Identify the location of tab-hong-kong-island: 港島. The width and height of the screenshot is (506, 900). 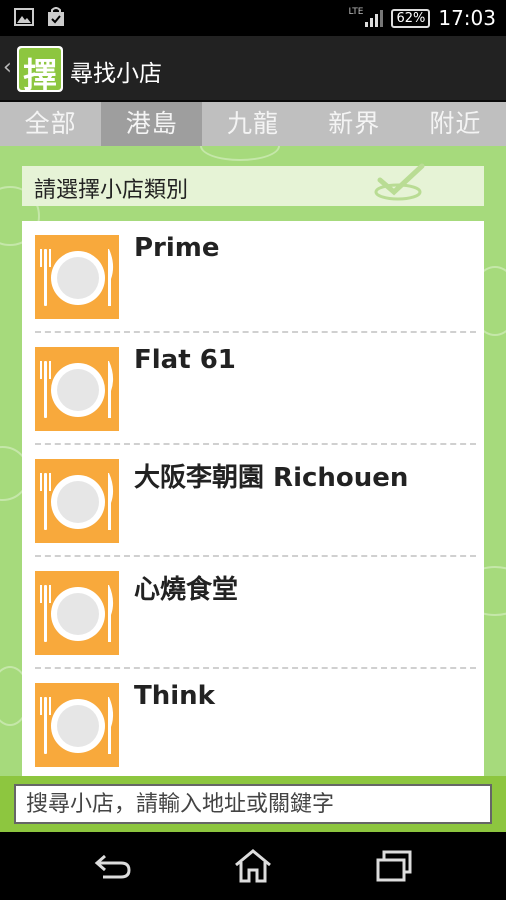
(152, 124).